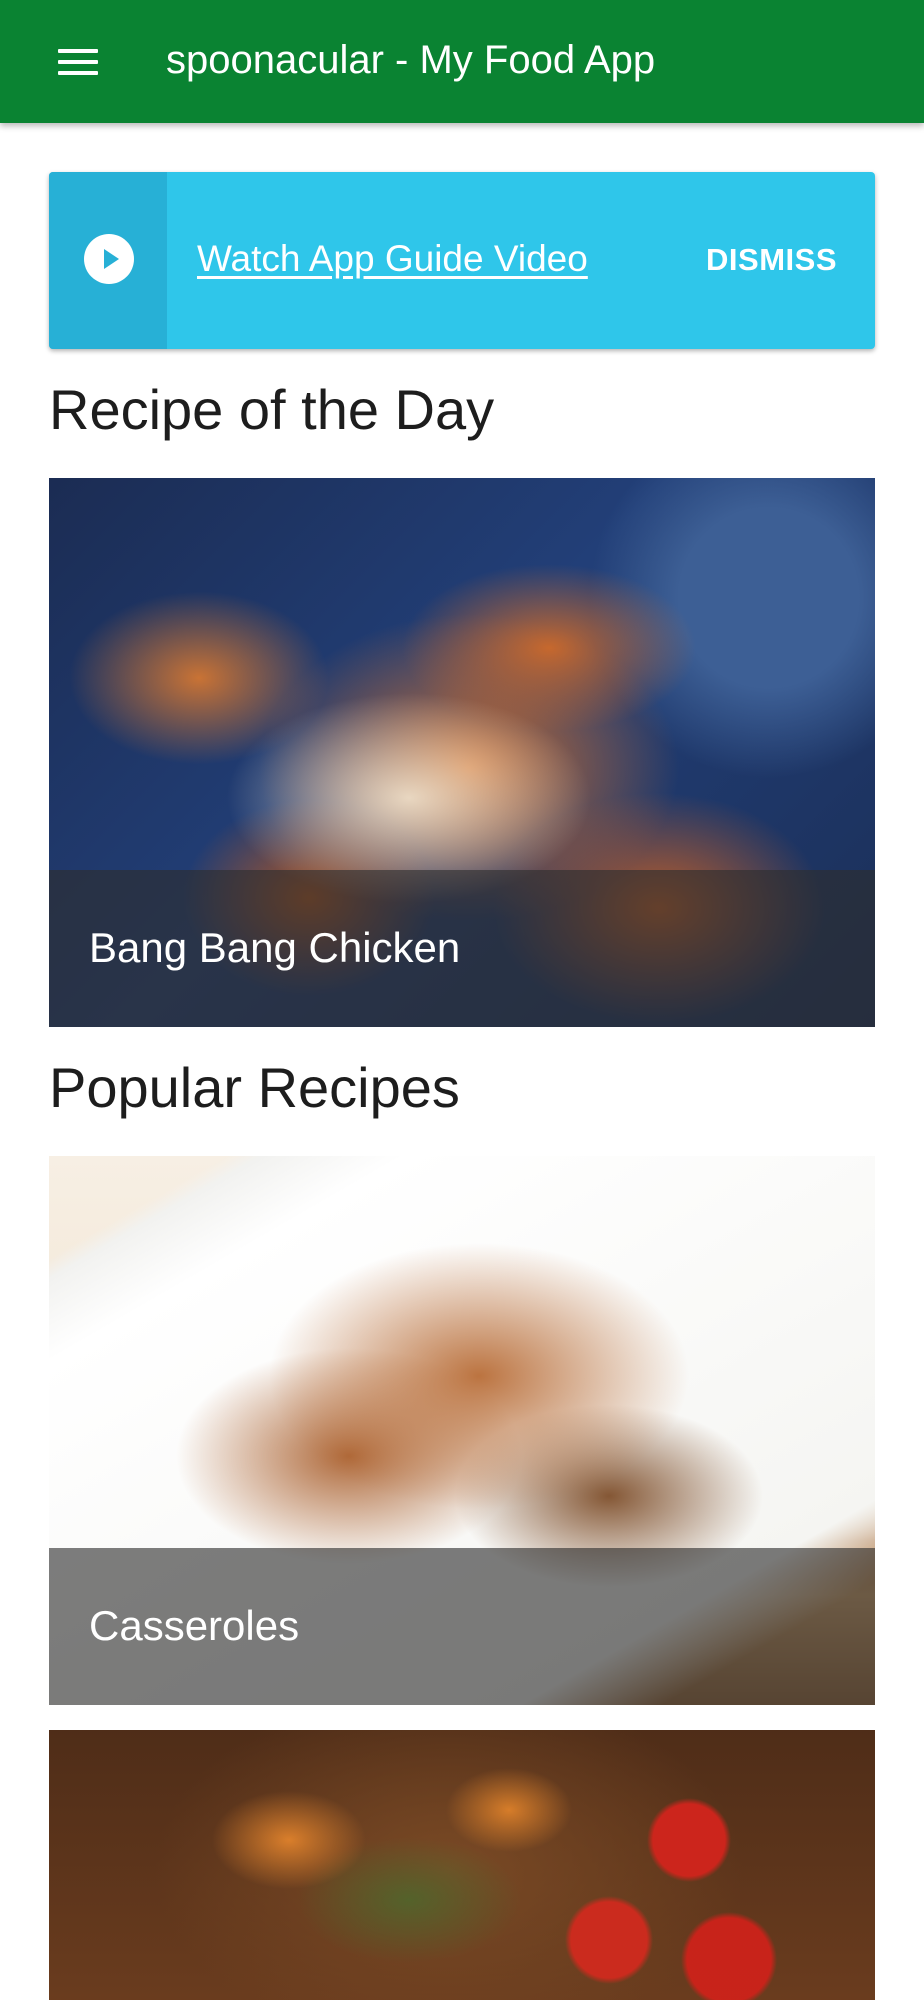 The width and height of the screenshot is (924, 2000). Describe the element at coordinates (411, 60) in the screenshot. I see `app-title: spoonacular - My Food App` at that location.